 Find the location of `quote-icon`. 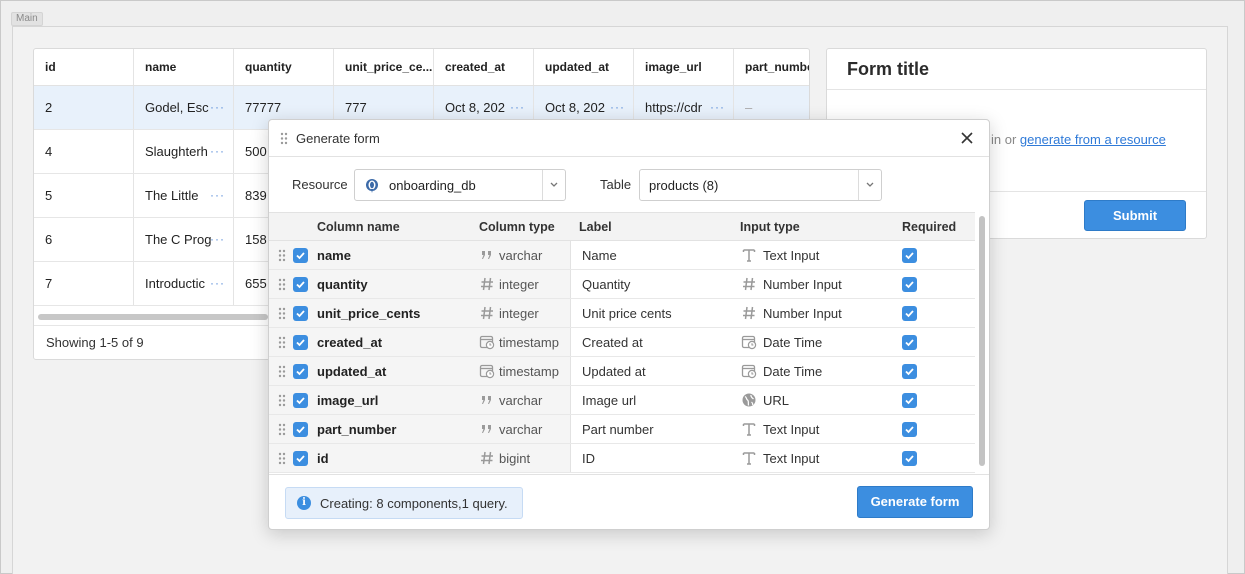

quote-icon is located at coordinates (487, 429).